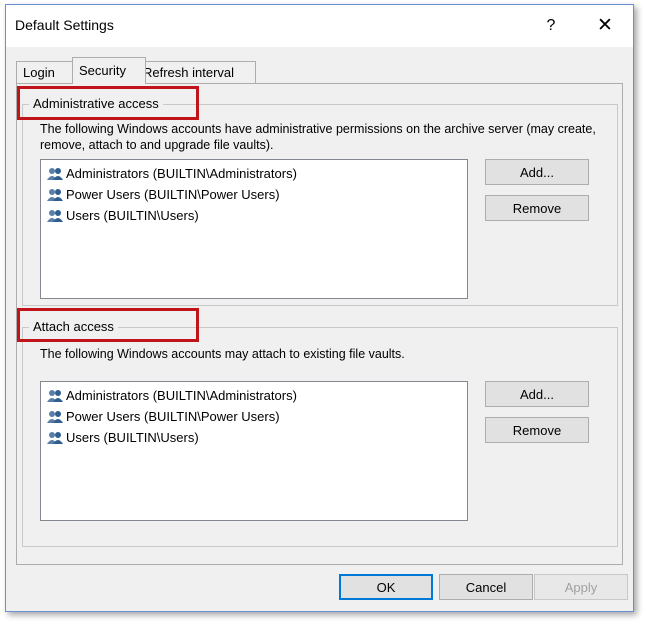 This screenshot has width=646, height=622. Describe the element at coordinates (537, 430) in the screenshot. I see `attach-remove-button: Remove` at that location.